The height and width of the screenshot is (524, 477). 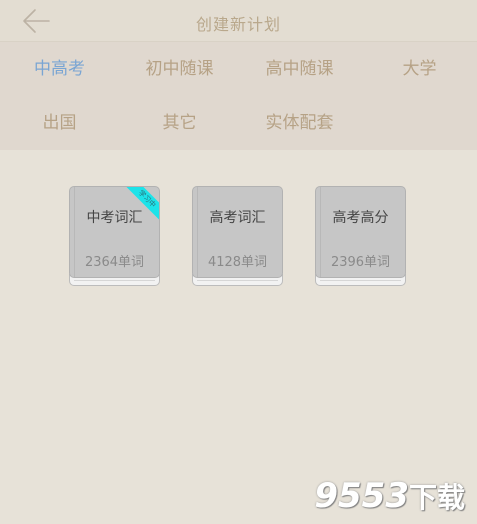 I want to click on book-word-count: 2396单词, so click(x=360, y=262).